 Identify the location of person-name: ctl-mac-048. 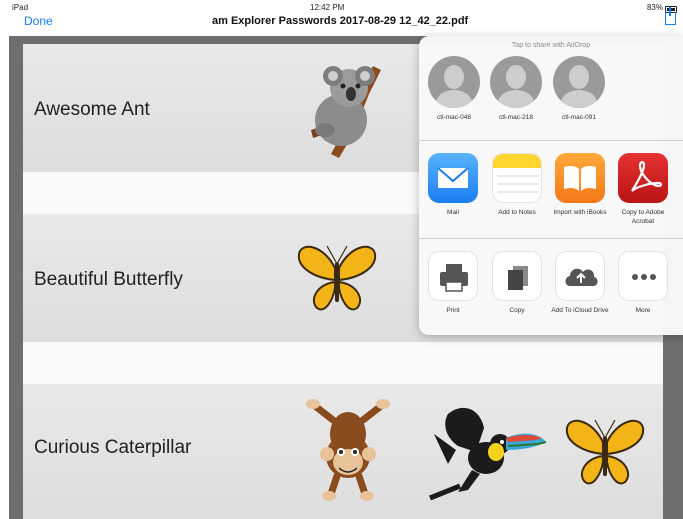
(454, 117).